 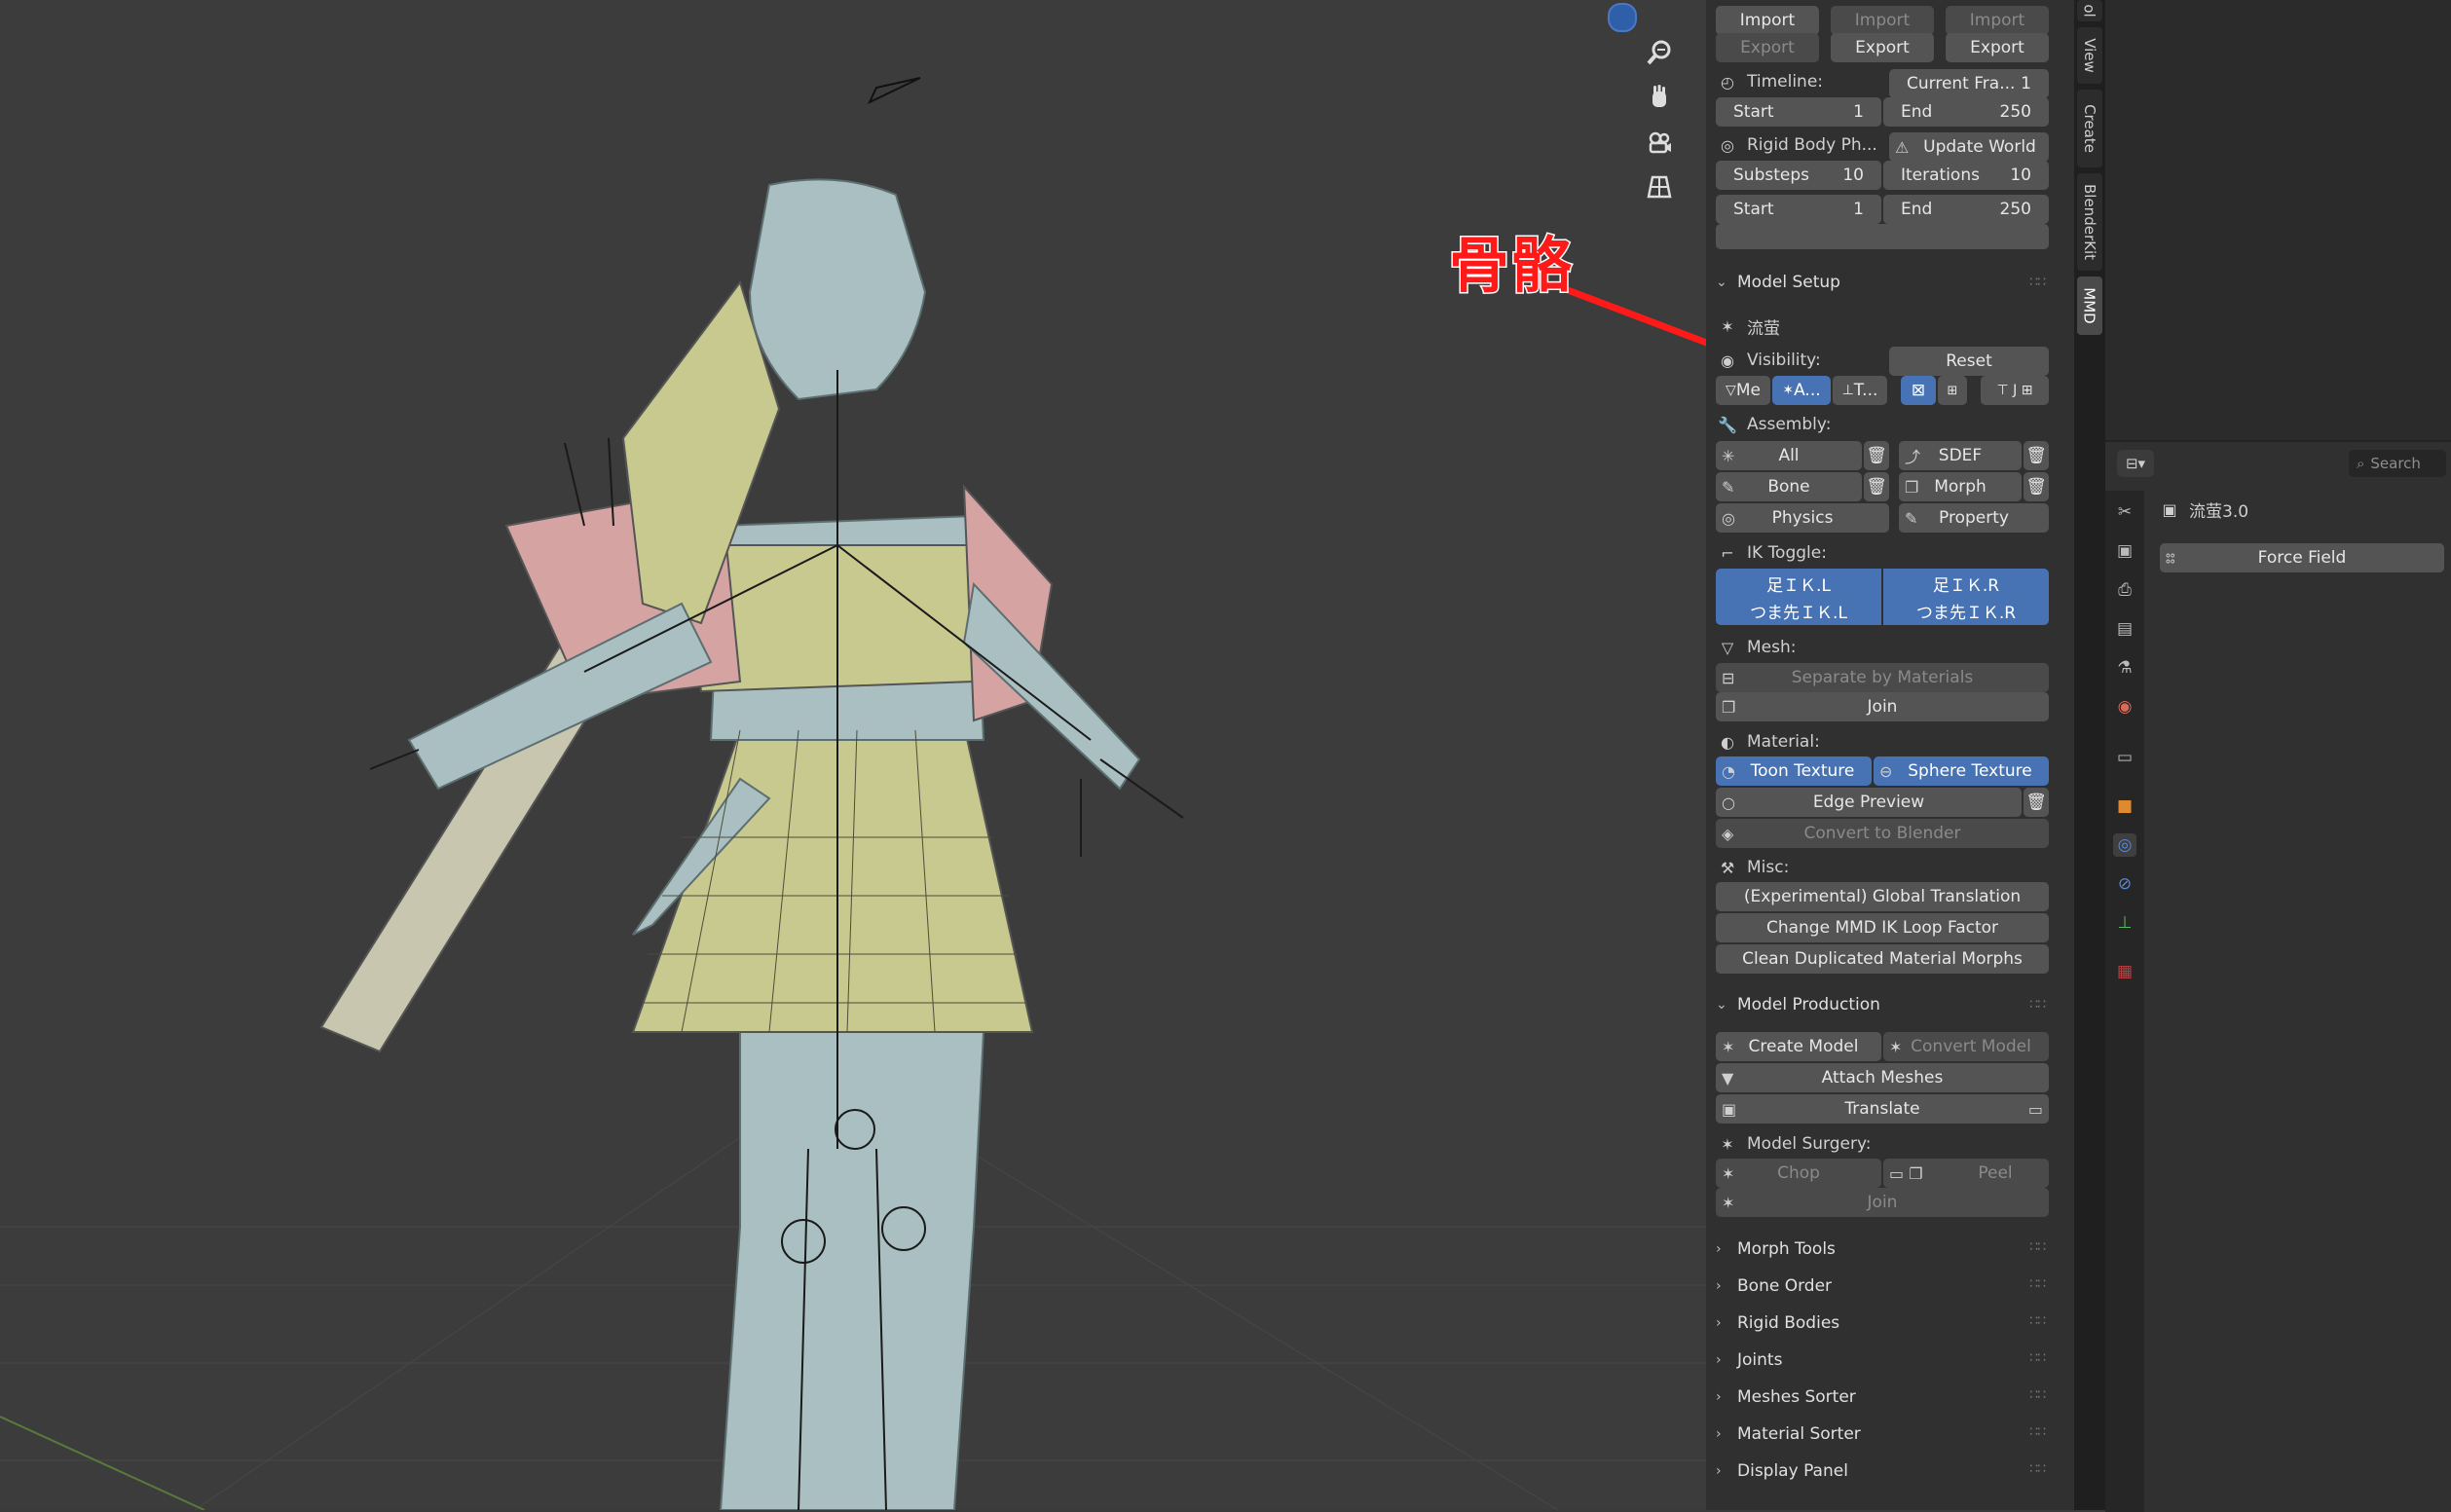 I want to click on timeline-end-field: End 250, so click(x=1966, y=112).